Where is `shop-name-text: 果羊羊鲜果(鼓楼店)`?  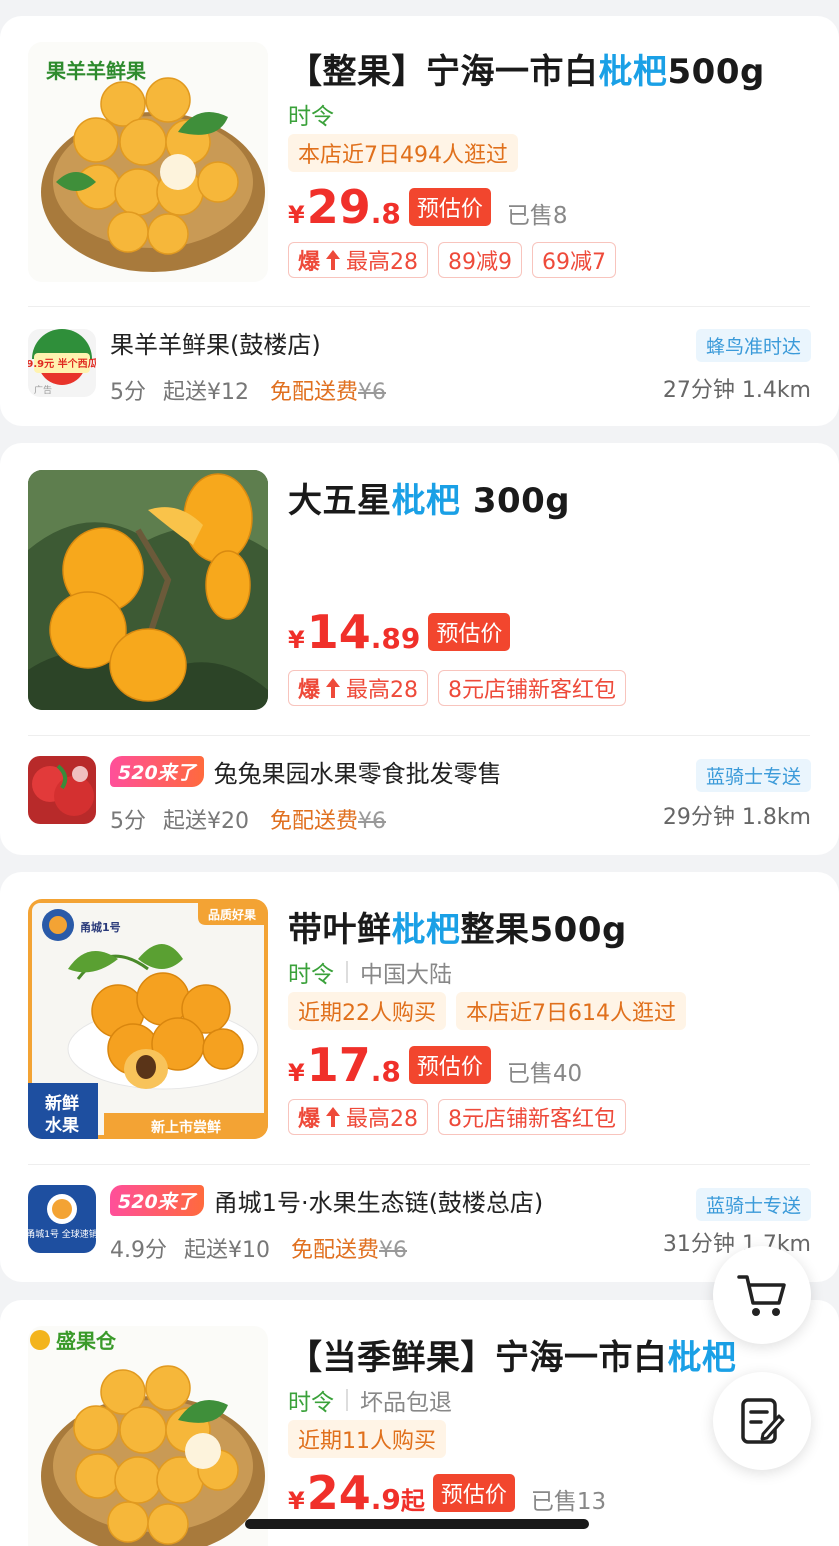 shop-name-text: 果羊羊鲜果(鼓楼店) is located at coordinates (215, 345).